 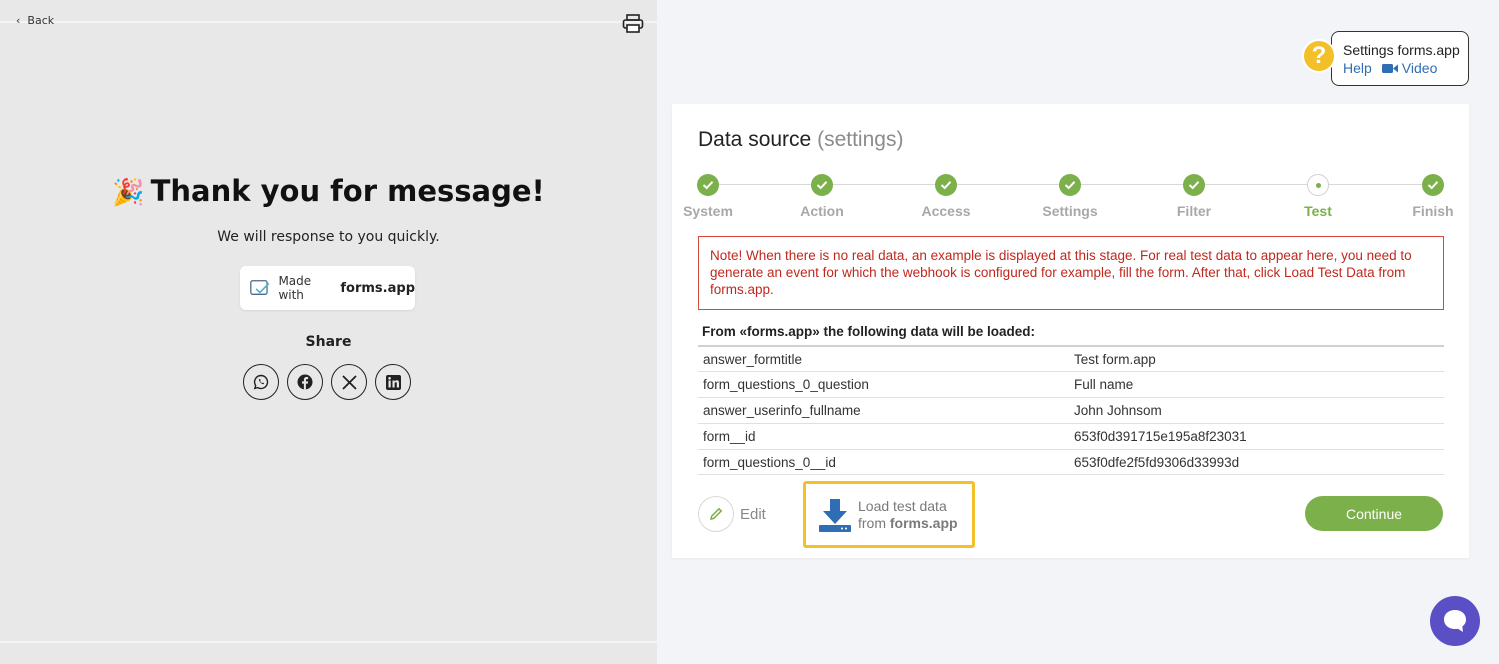 I want to click on page-title: Data source (settings), so click(x=801, y=139).